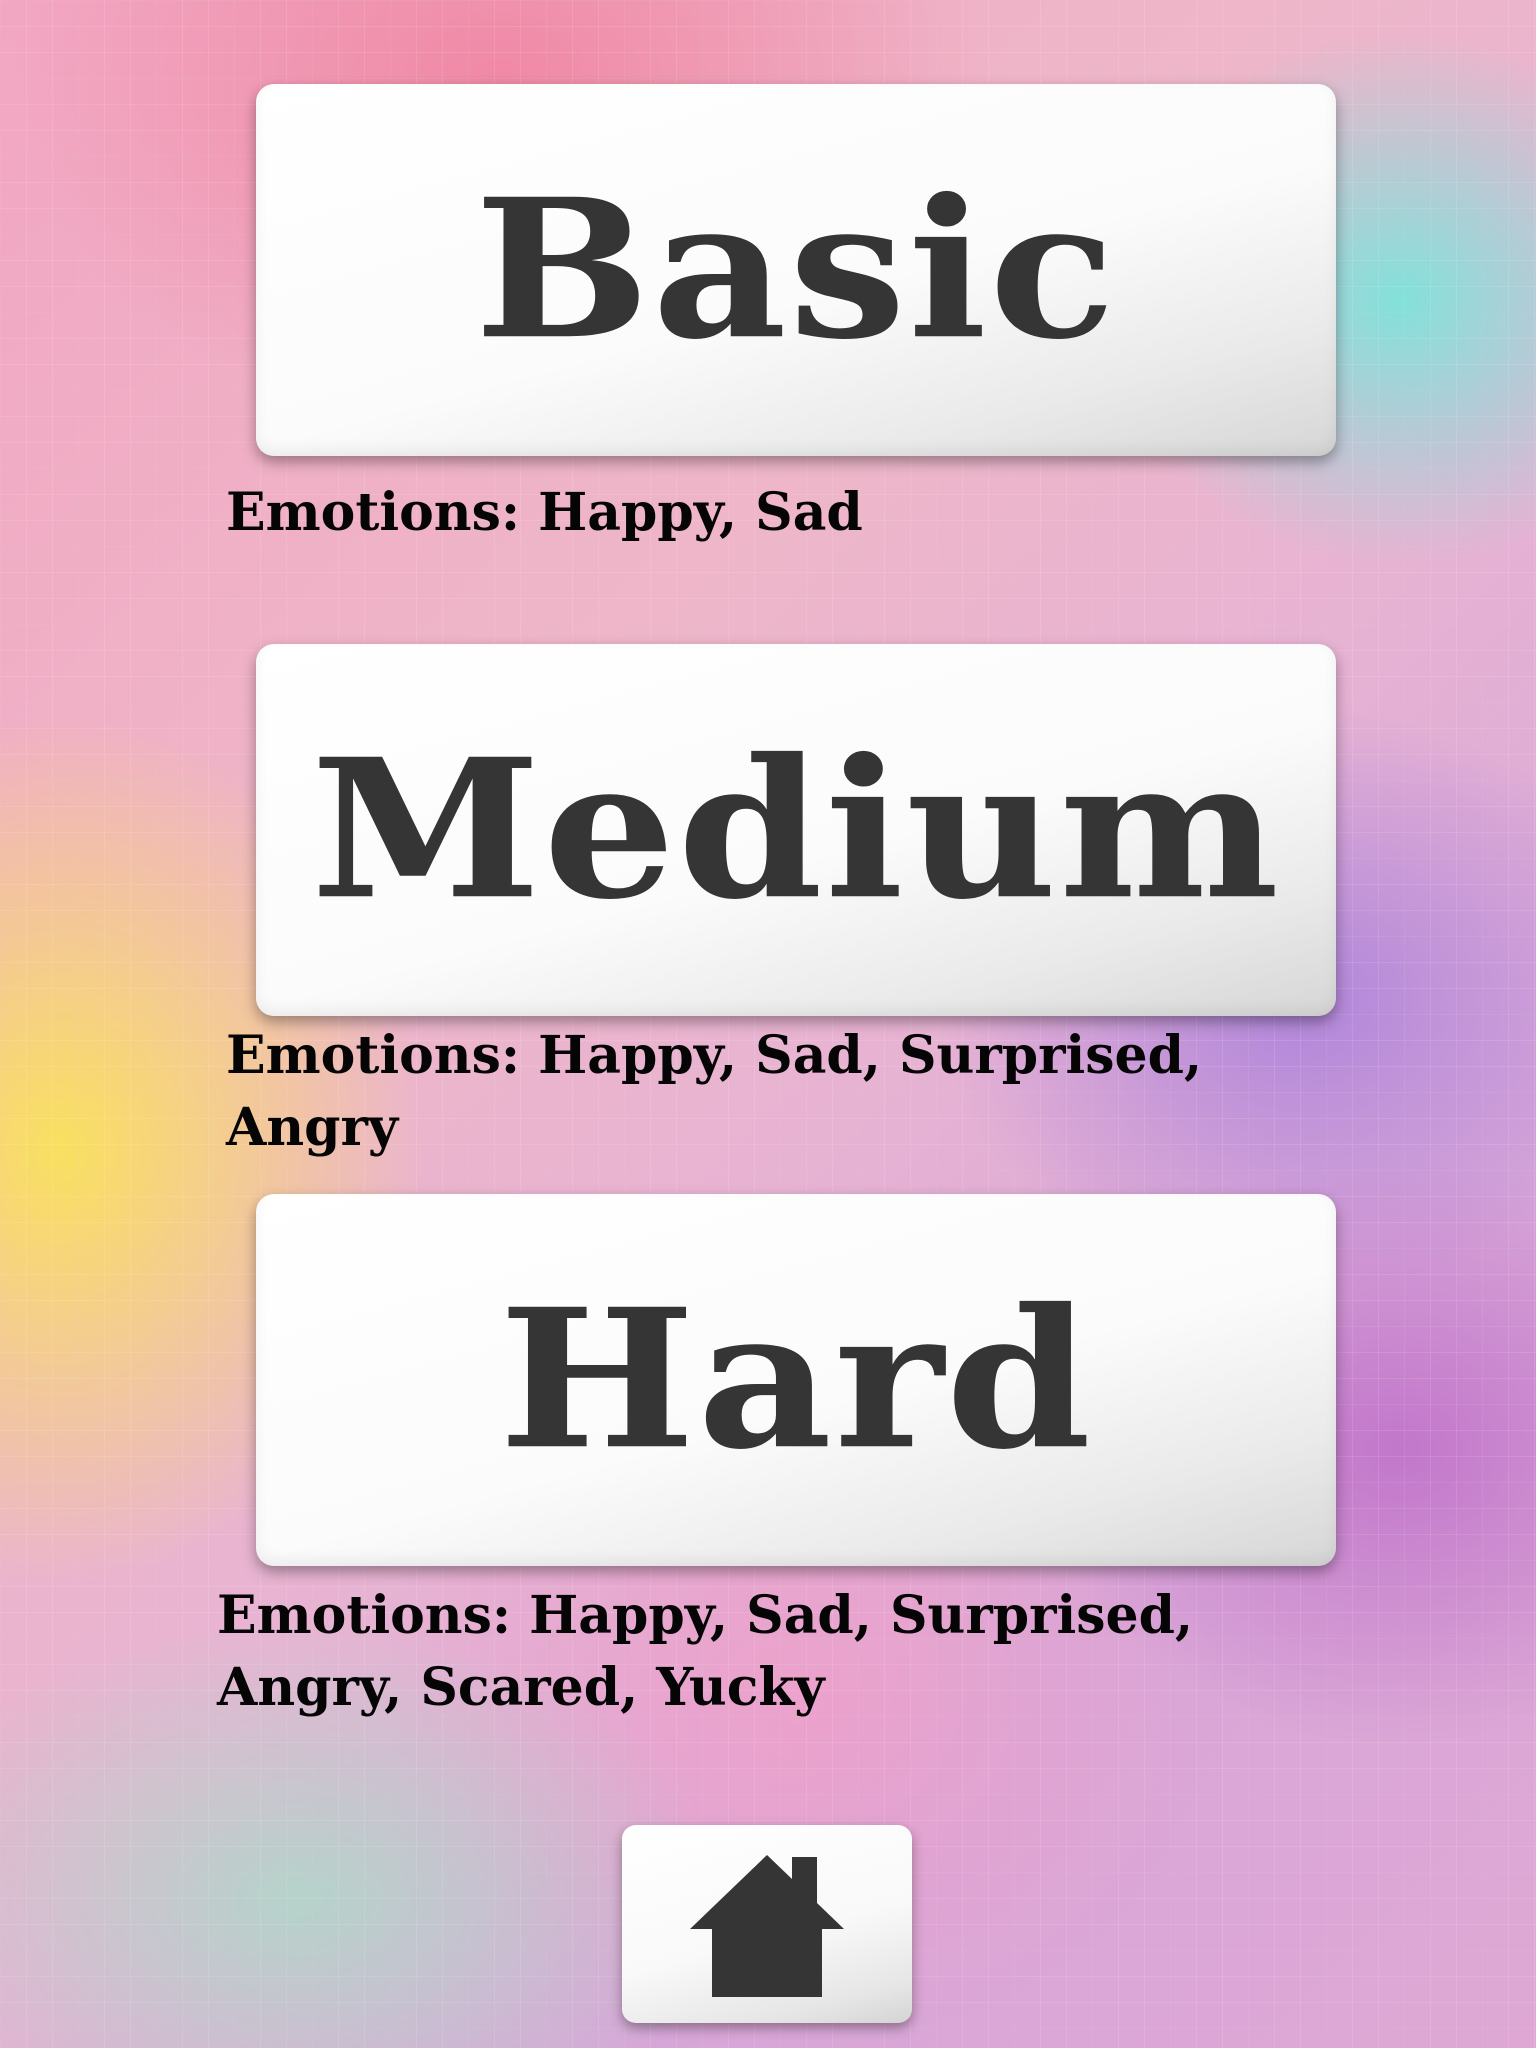  I want to click on basic-level-label: Basic, so click(796, 270).